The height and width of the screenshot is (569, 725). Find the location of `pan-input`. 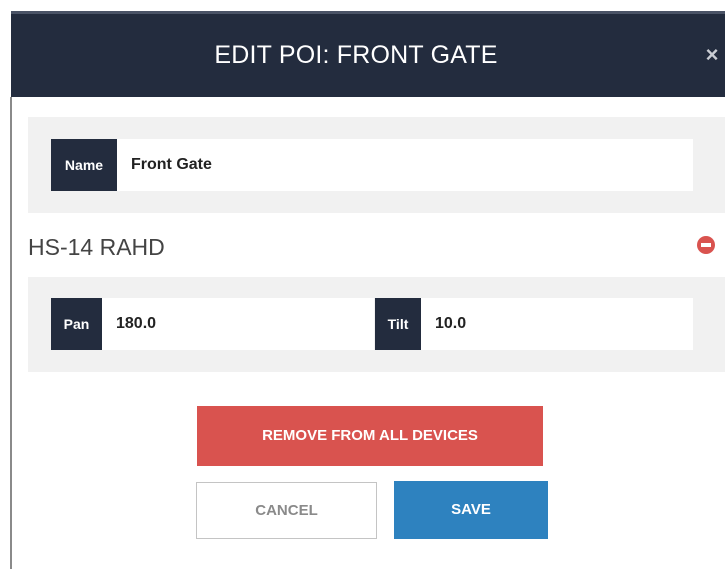

pan-input is located at coordinates (238, 324).